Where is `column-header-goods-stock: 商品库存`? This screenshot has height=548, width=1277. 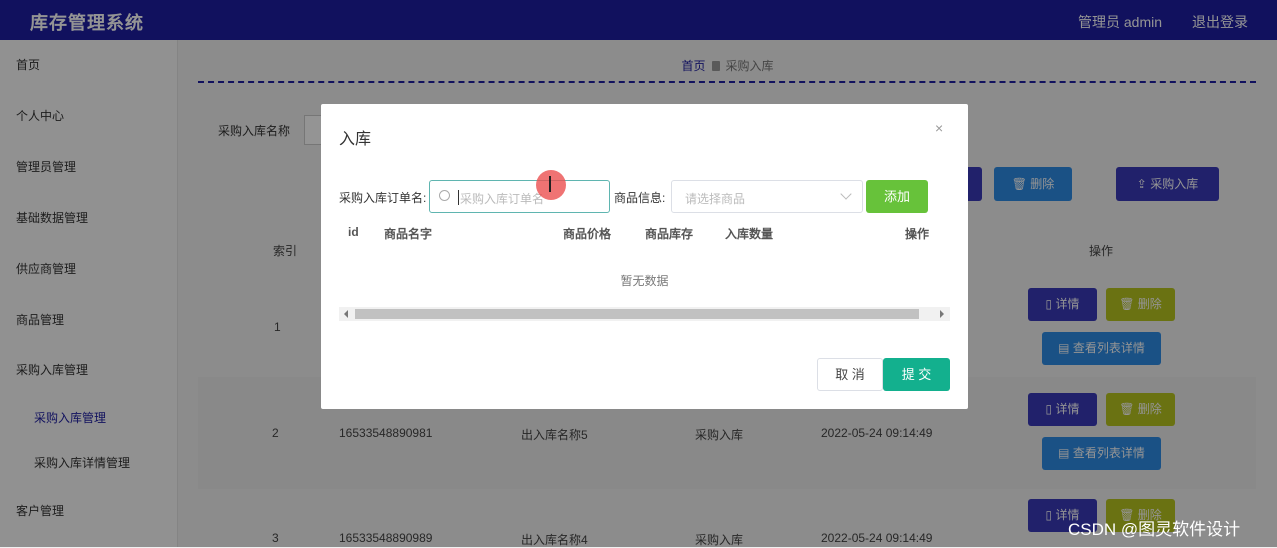 column-header-goods-stock: 商品库存 is located at coordinates (669, 234).